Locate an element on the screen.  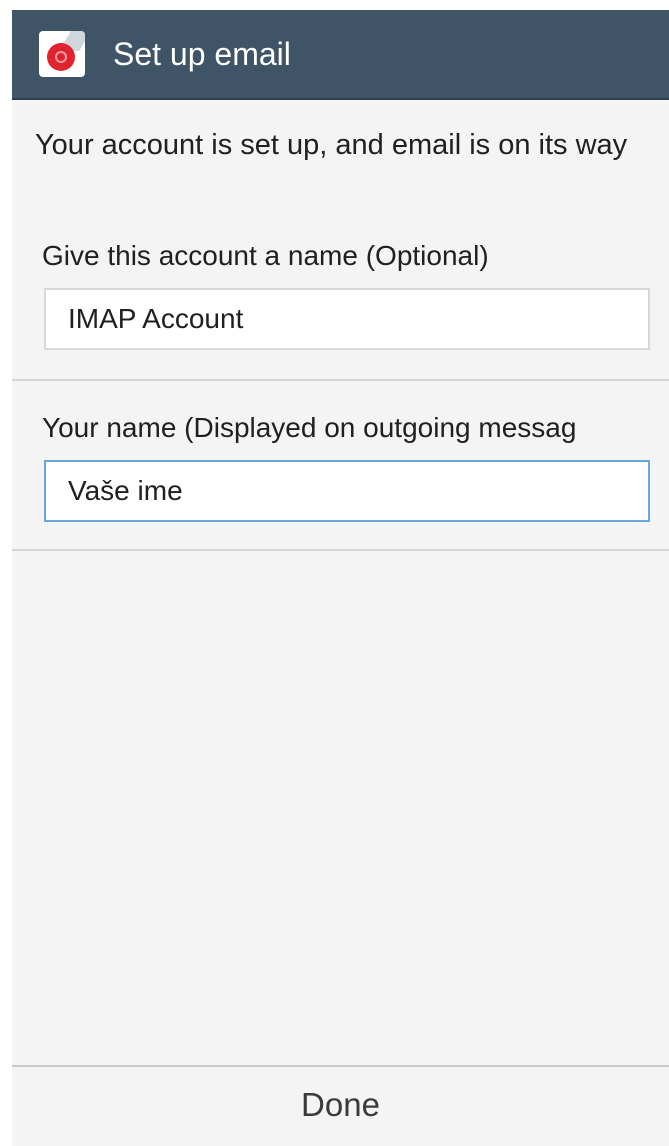
page-title: Set up email is located at coordinates (202, 54).